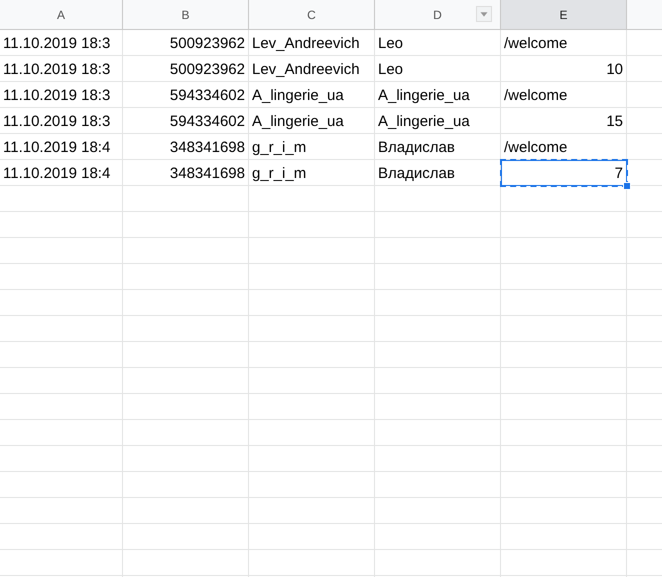  Describe the element at coordinates (61, 15) in the screenshot. I see `column-header: A` at that location.